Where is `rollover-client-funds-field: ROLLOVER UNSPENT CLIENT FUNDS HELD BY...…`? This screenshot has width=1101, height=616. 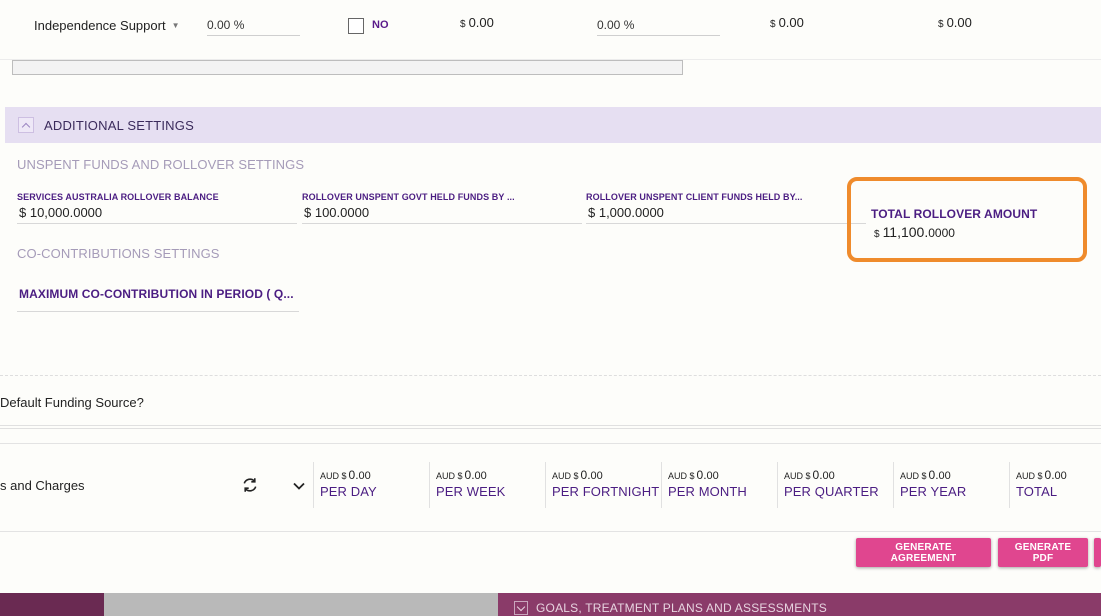 rollover-client-funds-field: ROLLOVER UNSPENT CLIENT FUNDS HELD BY...… is located at coordinates (726, 207).